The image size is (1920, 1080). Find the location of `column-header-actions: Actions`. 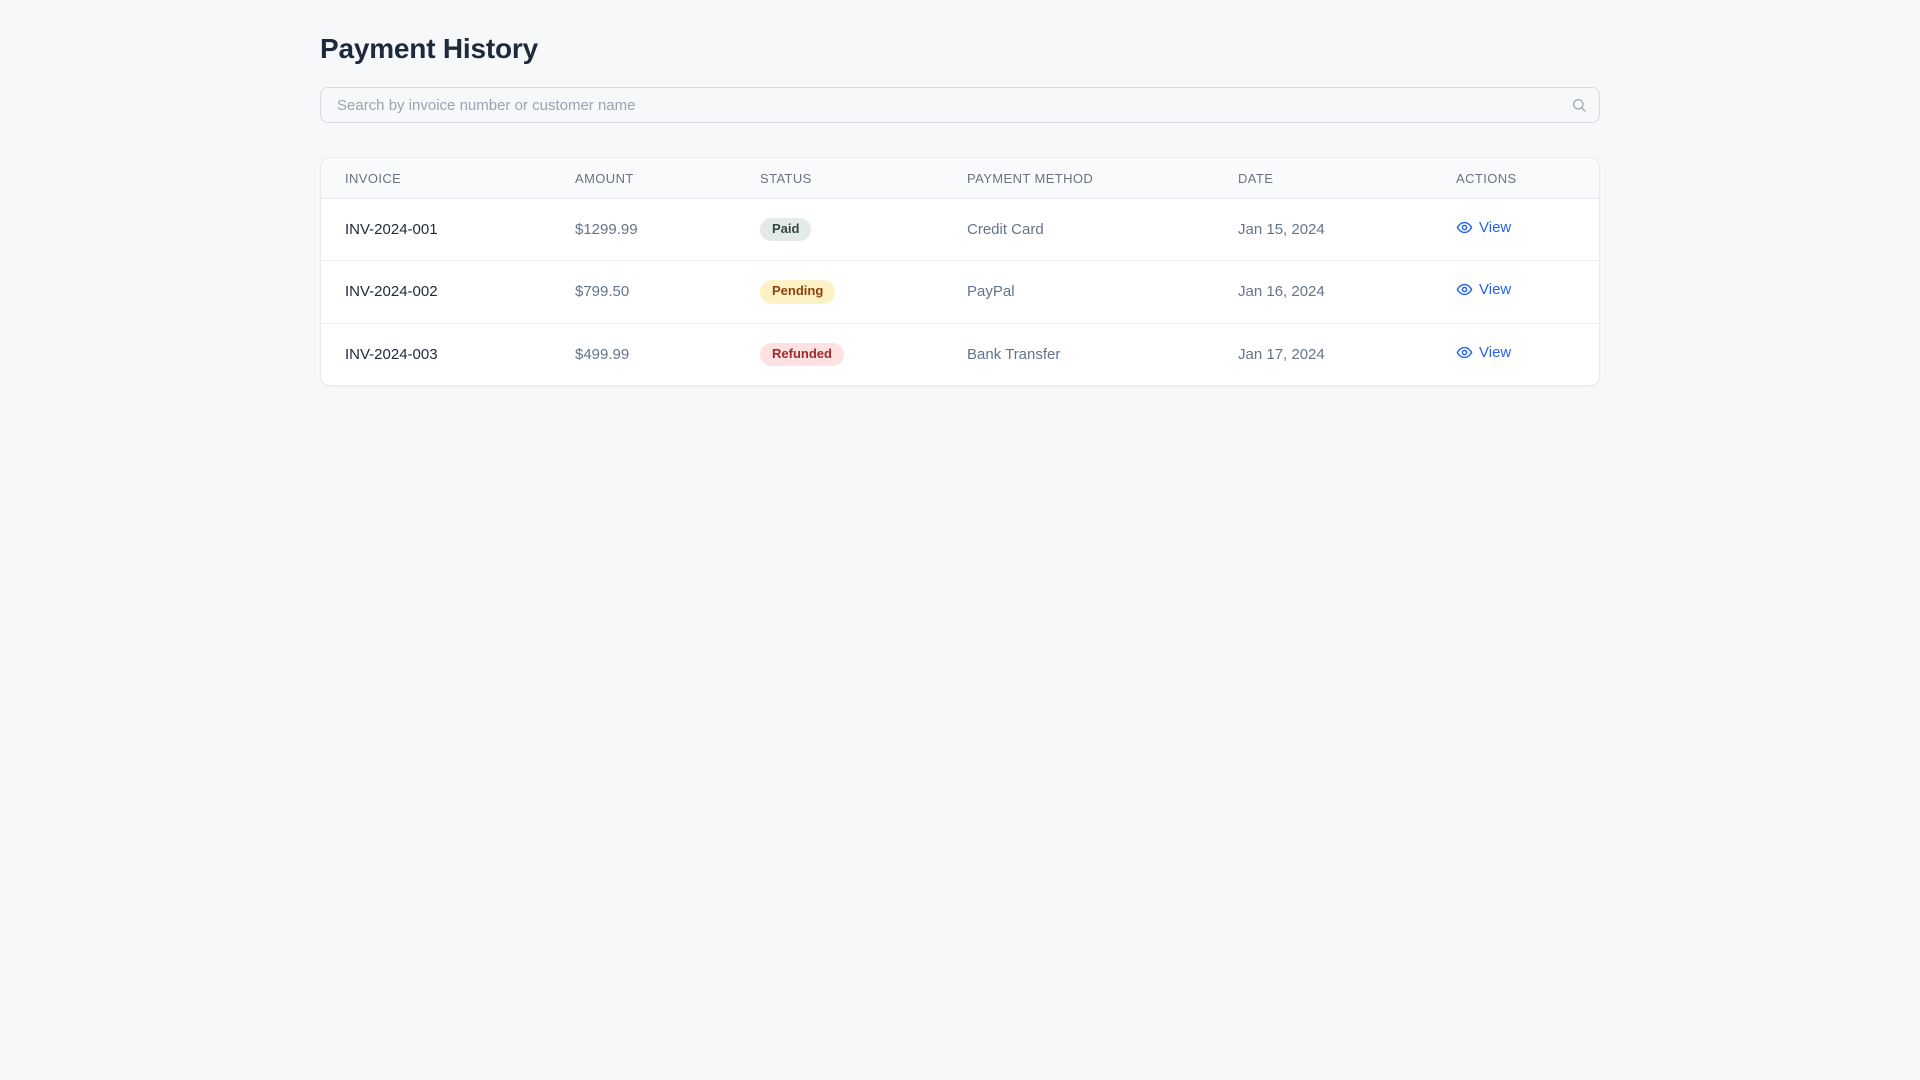

column-header-actions: Actions is located at coordinates (1515, 178).